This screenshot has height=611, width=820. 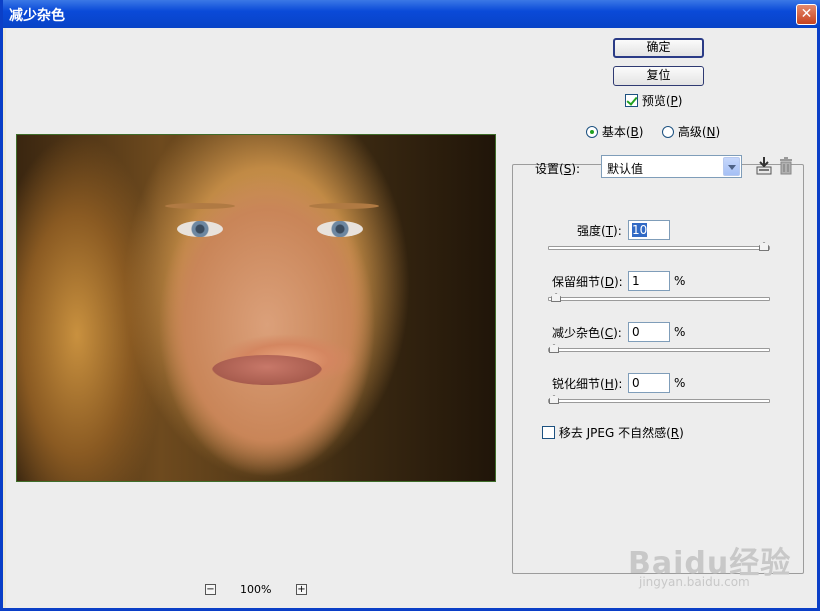 I want to click on strength-input: 10, so click(x=649, y=230).